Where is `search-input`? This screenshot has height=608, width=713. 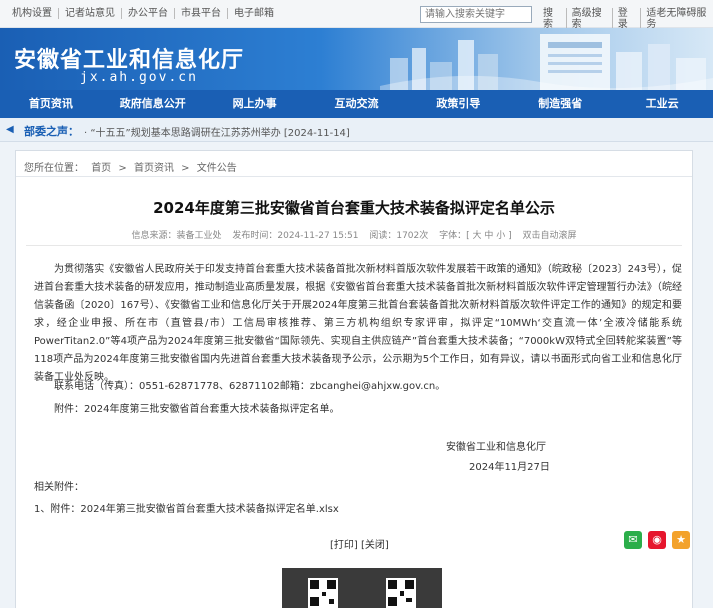 search-input is located at coordinates (476, 14).